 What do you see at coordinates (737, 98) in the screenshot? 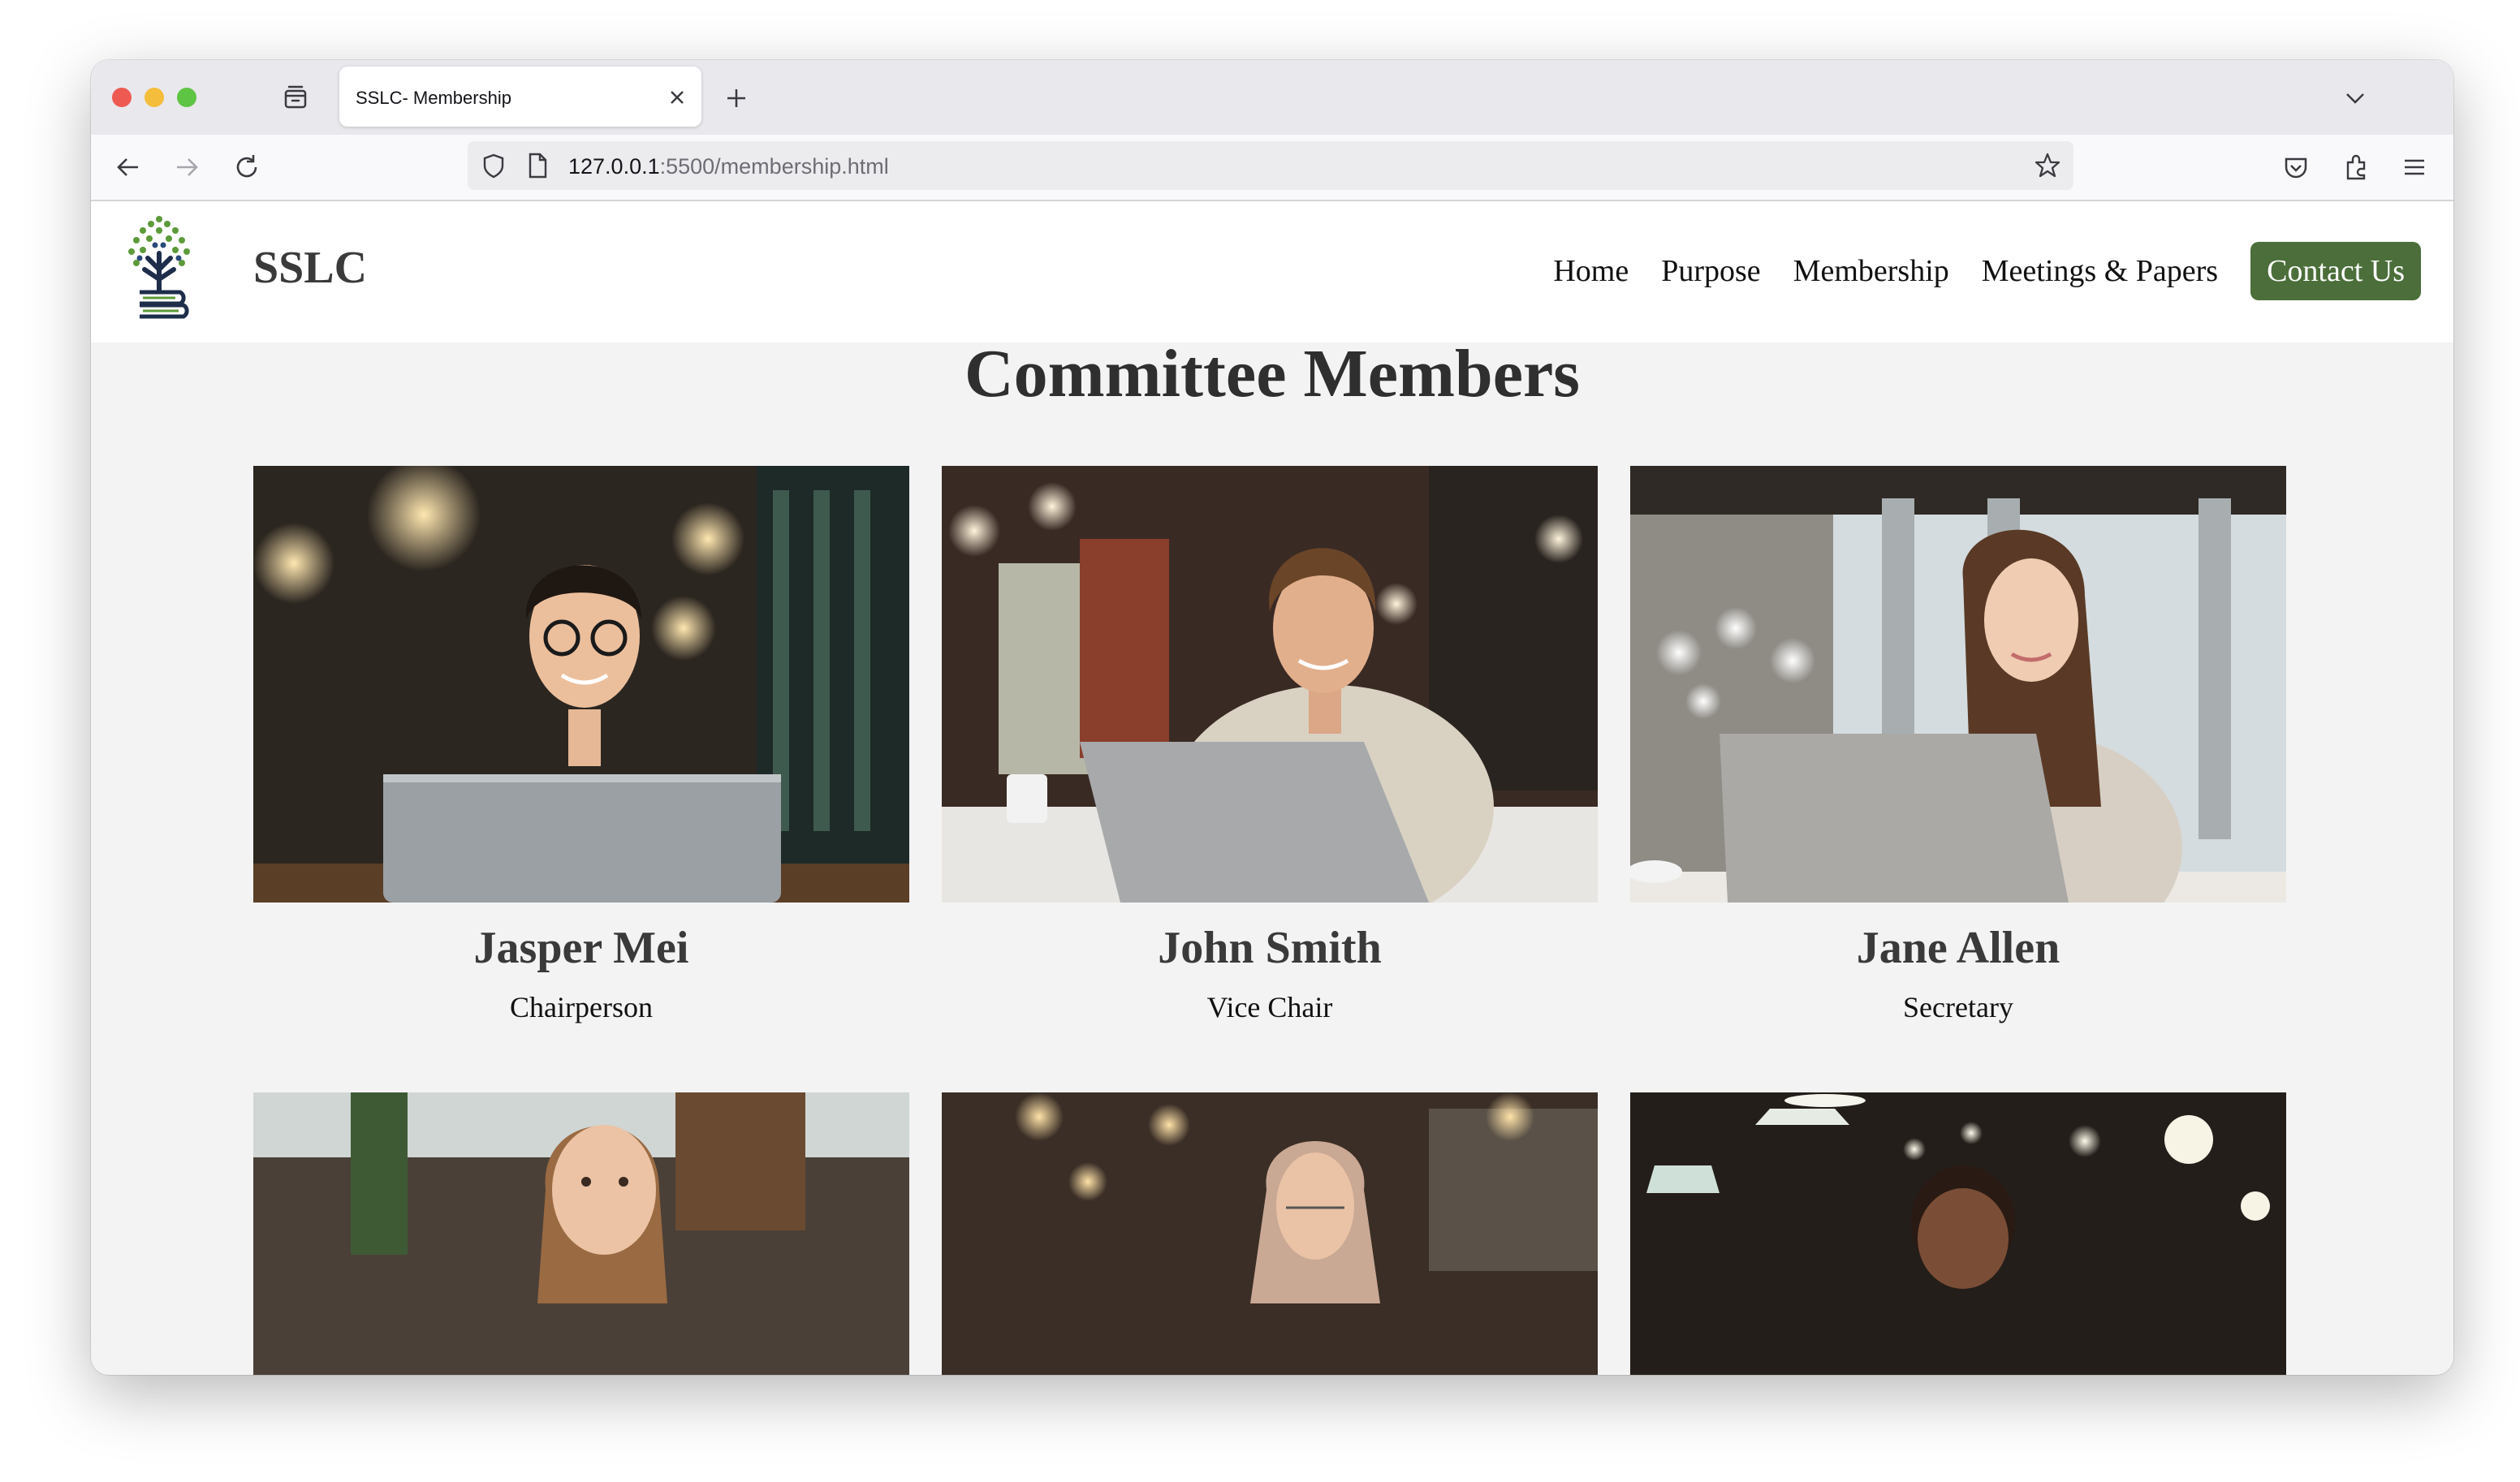
I see `new-tab-icon` at bounding box center [737, 98].